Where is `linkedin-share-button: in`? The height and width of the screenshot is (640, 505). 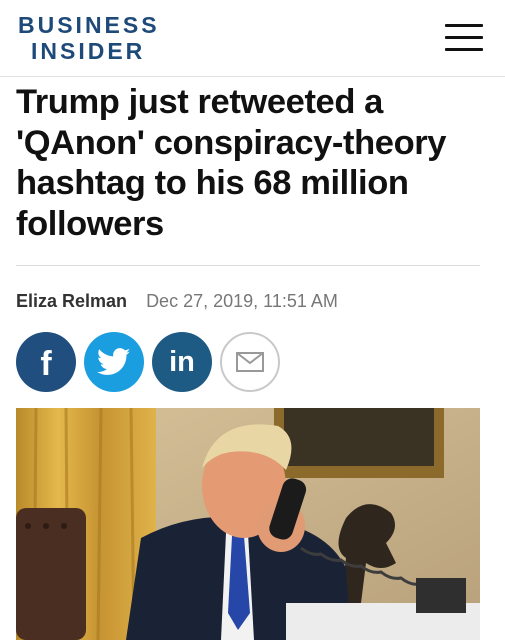
linkedin-share-button: in is located at coordinates (182, 362).